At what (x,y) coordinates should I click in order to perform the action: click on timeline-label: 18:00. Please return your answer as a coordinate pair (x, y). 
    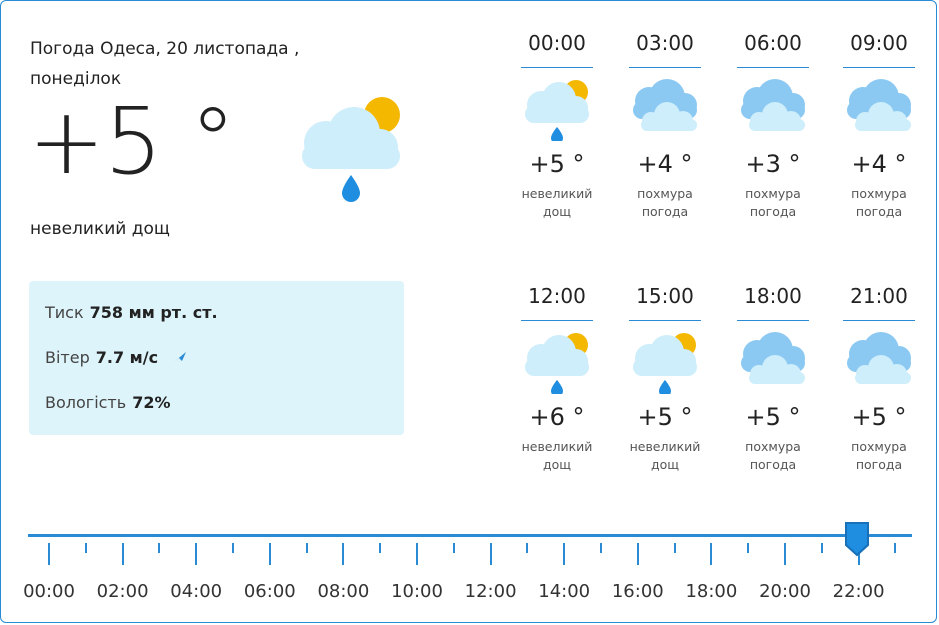
    Looking at the image, I should click on (711, 591).